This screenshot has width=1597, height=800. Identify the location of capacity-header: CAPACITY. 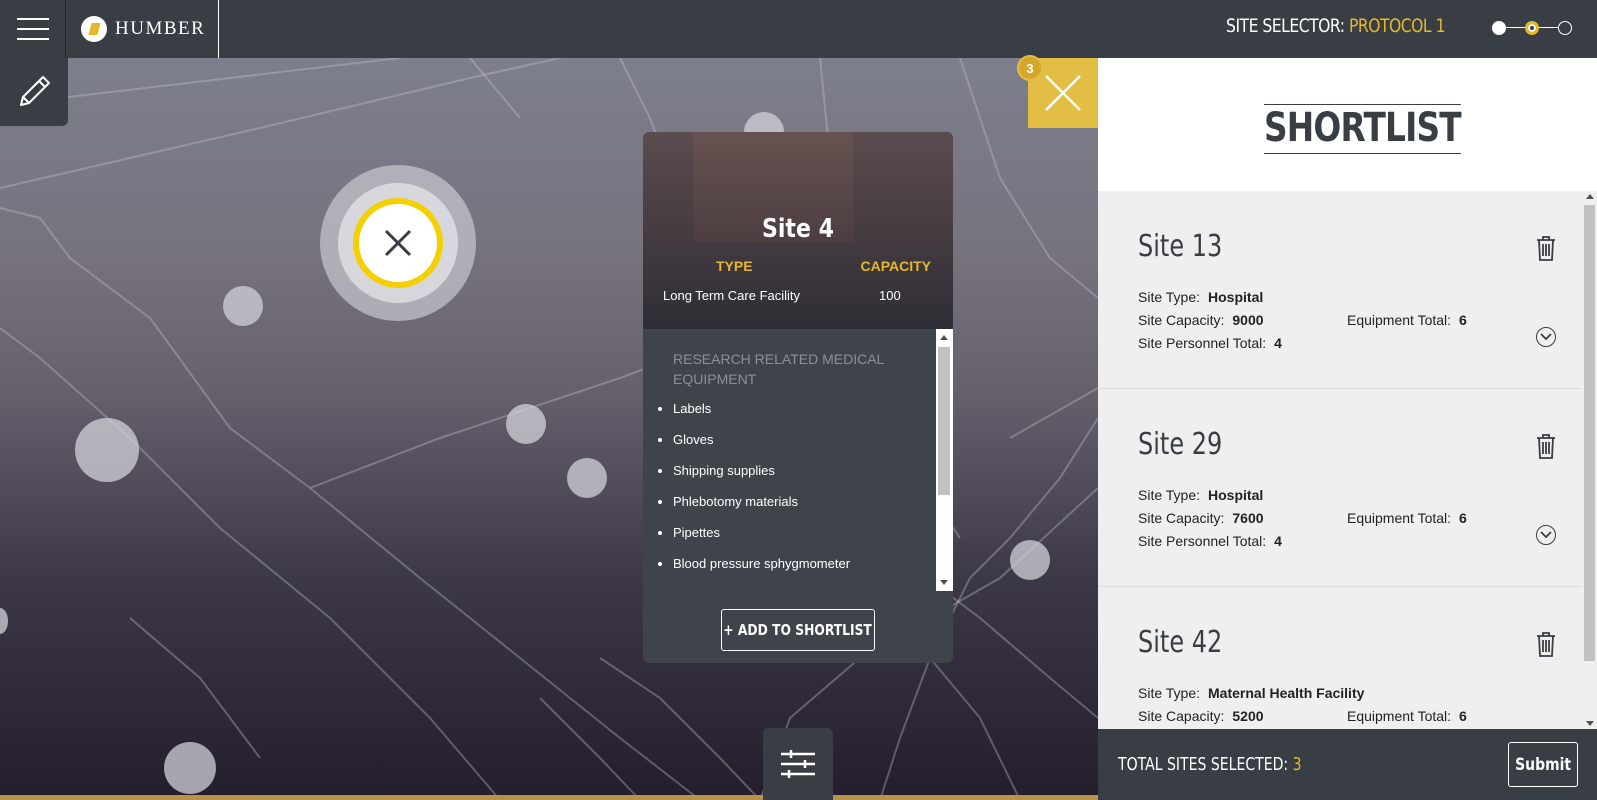
(895, 266).